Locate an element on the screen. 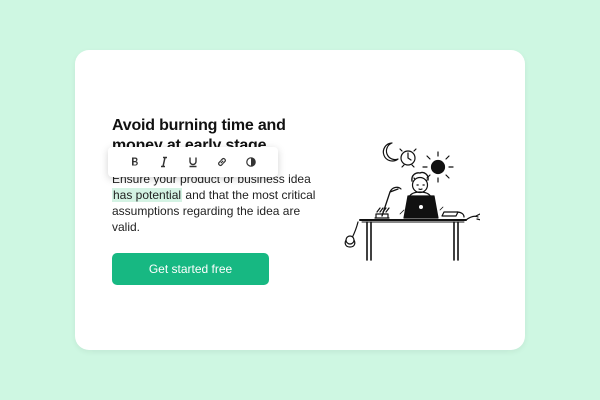  contrast-button is located at coordinates (251, 162).